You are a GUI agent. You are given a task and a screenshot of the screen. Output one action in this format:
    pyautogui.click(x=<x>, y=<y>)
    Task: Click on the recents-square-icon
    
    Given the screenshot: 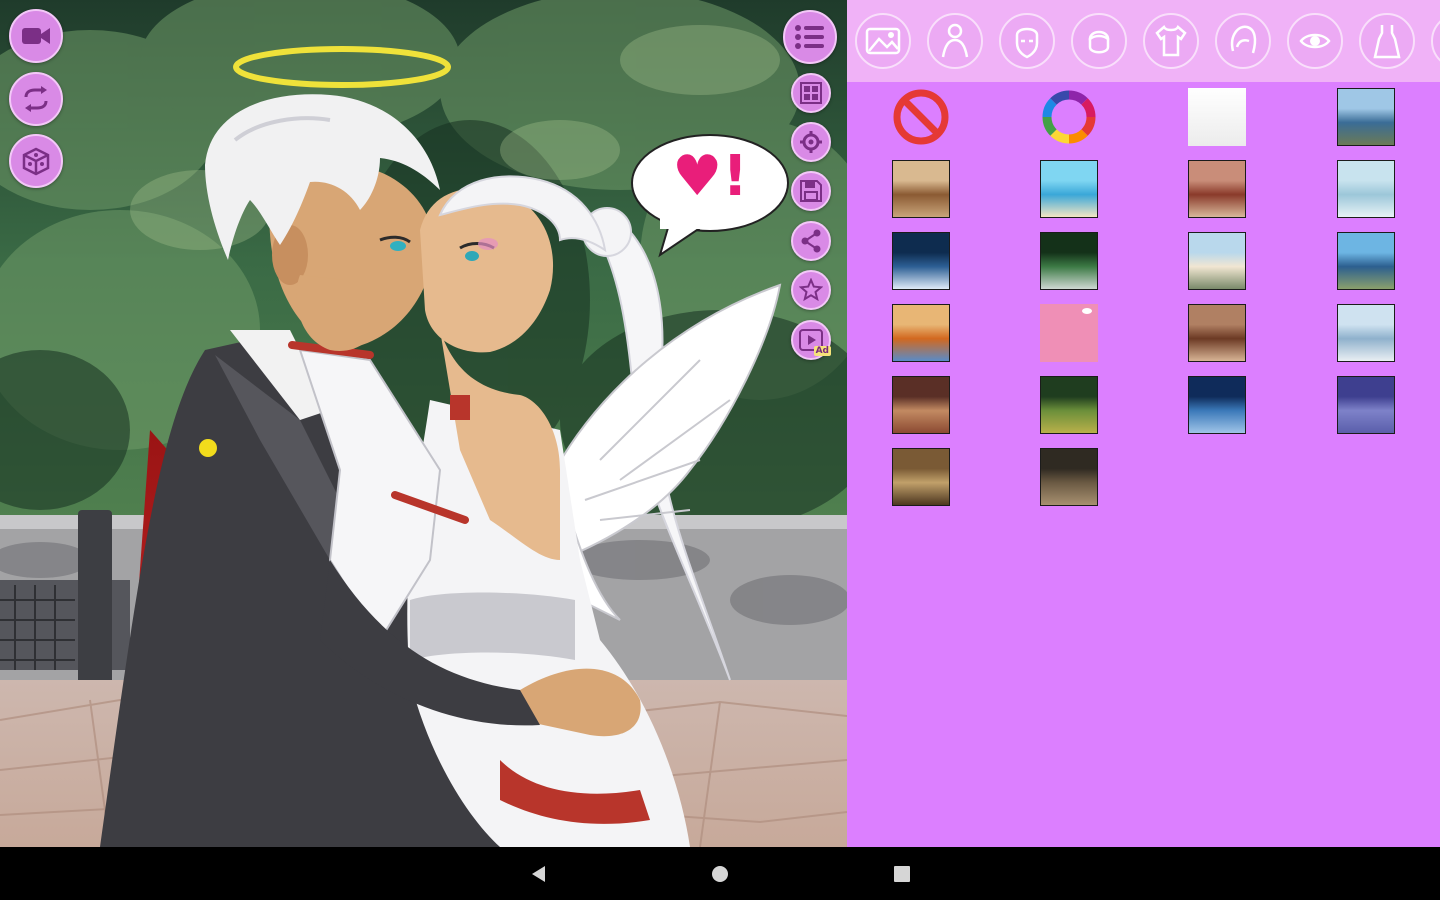 What is the action you would take?
    pyautogui.click(x=902, y=874)
    